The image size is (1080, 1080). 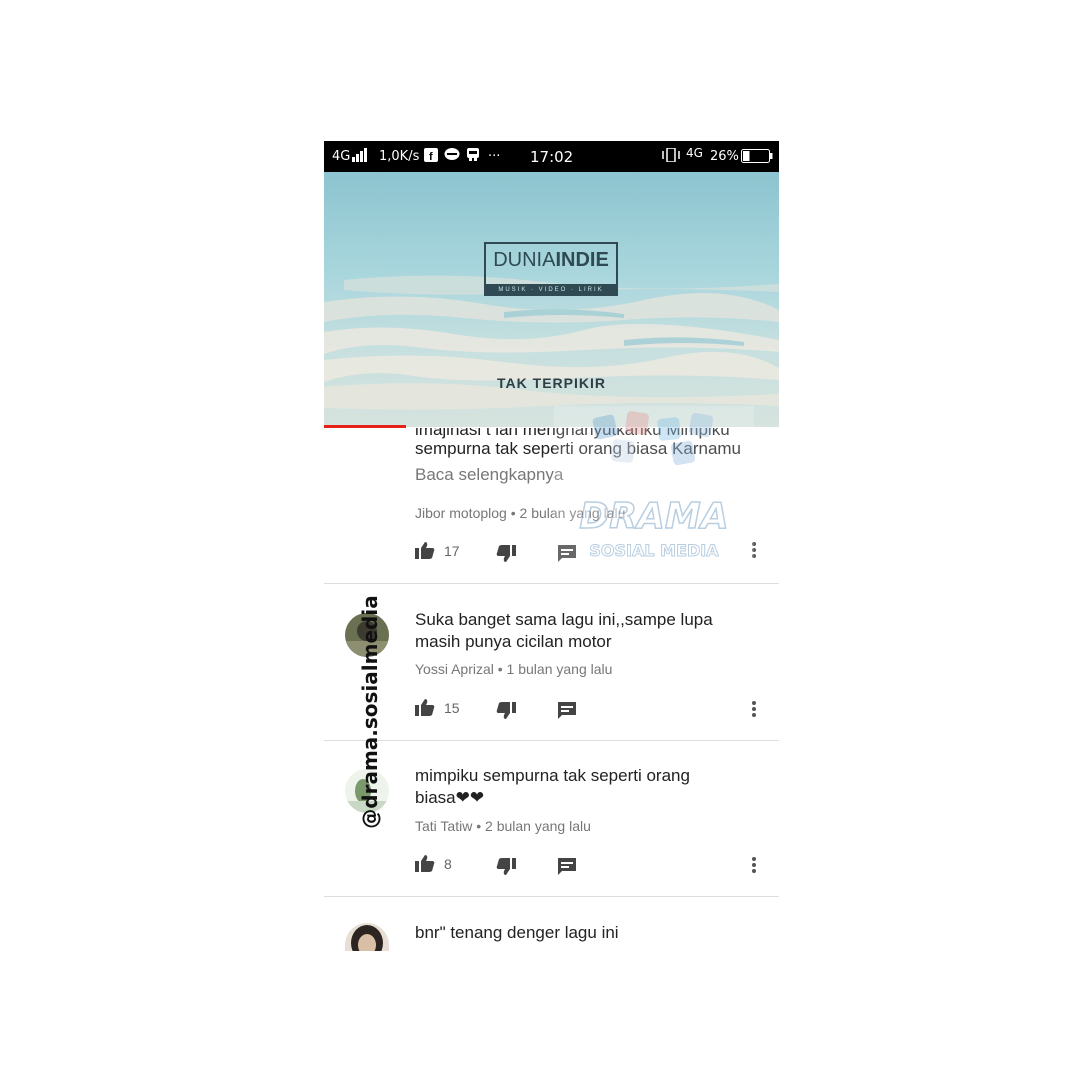 I want to click on vibrate-icon, so click(x=671, y=156).